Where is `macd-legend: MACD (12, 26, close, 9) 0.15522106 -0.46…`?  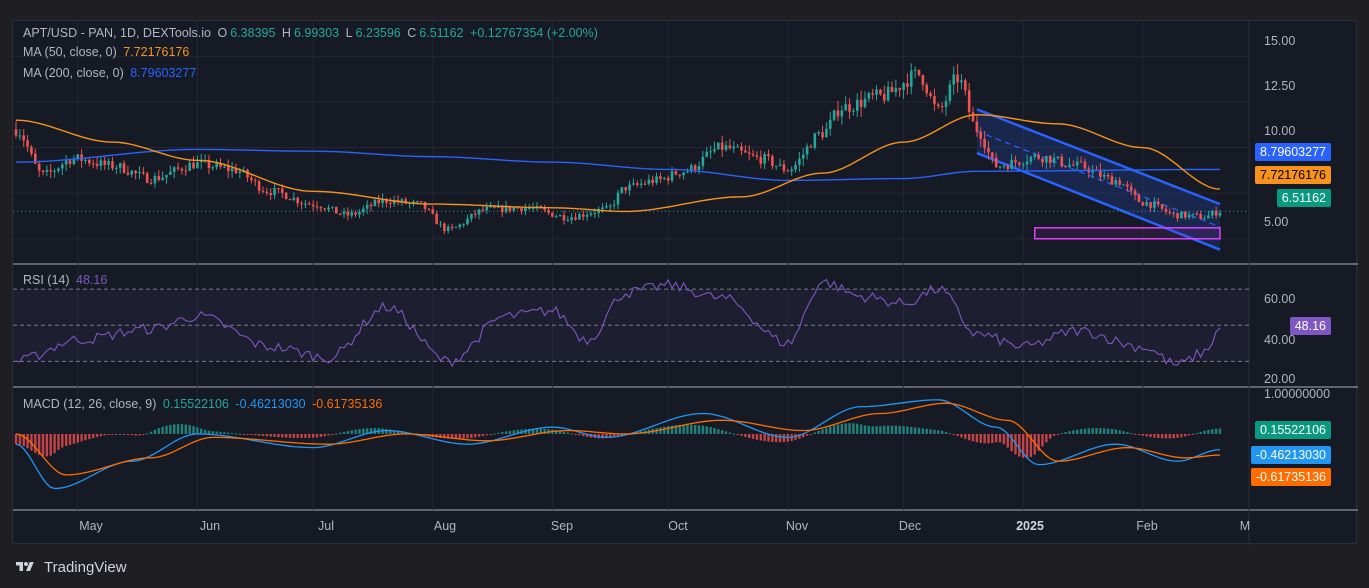
macd-legend: MACD (12, 26, close, 9) 0.15522106 -0.46… is located at coordinates (204, 404).